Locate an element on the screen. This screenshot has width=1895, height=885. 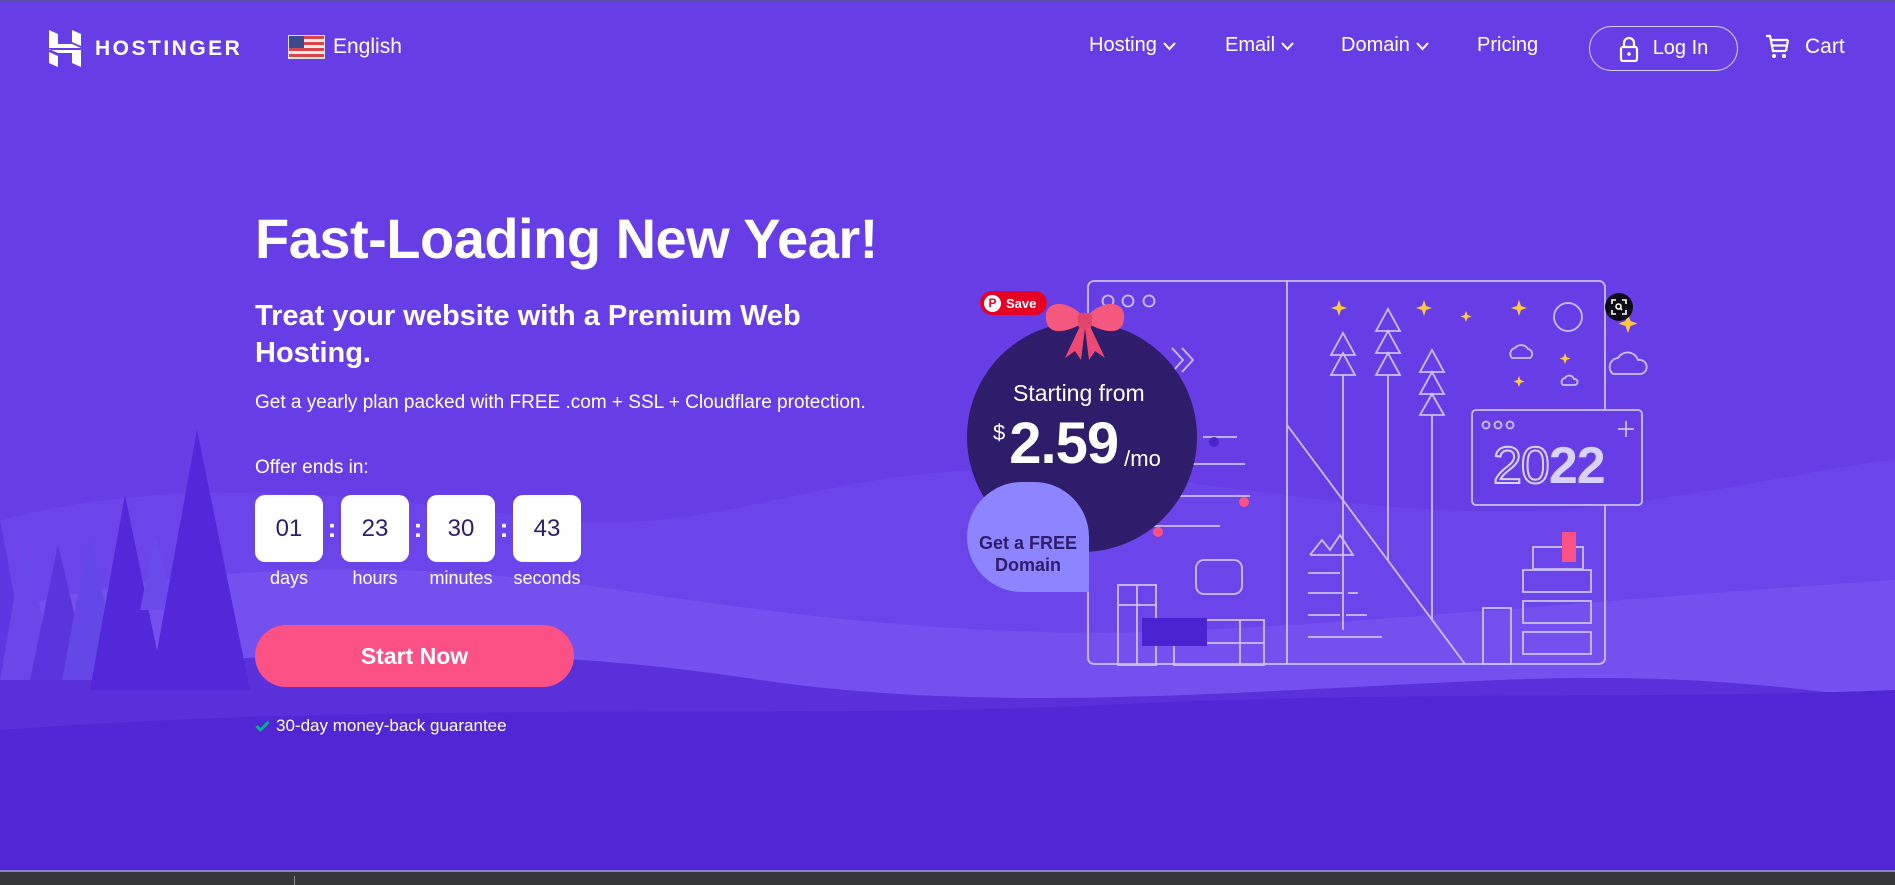
price-period: /mo is located at coordinates (1142, 458).